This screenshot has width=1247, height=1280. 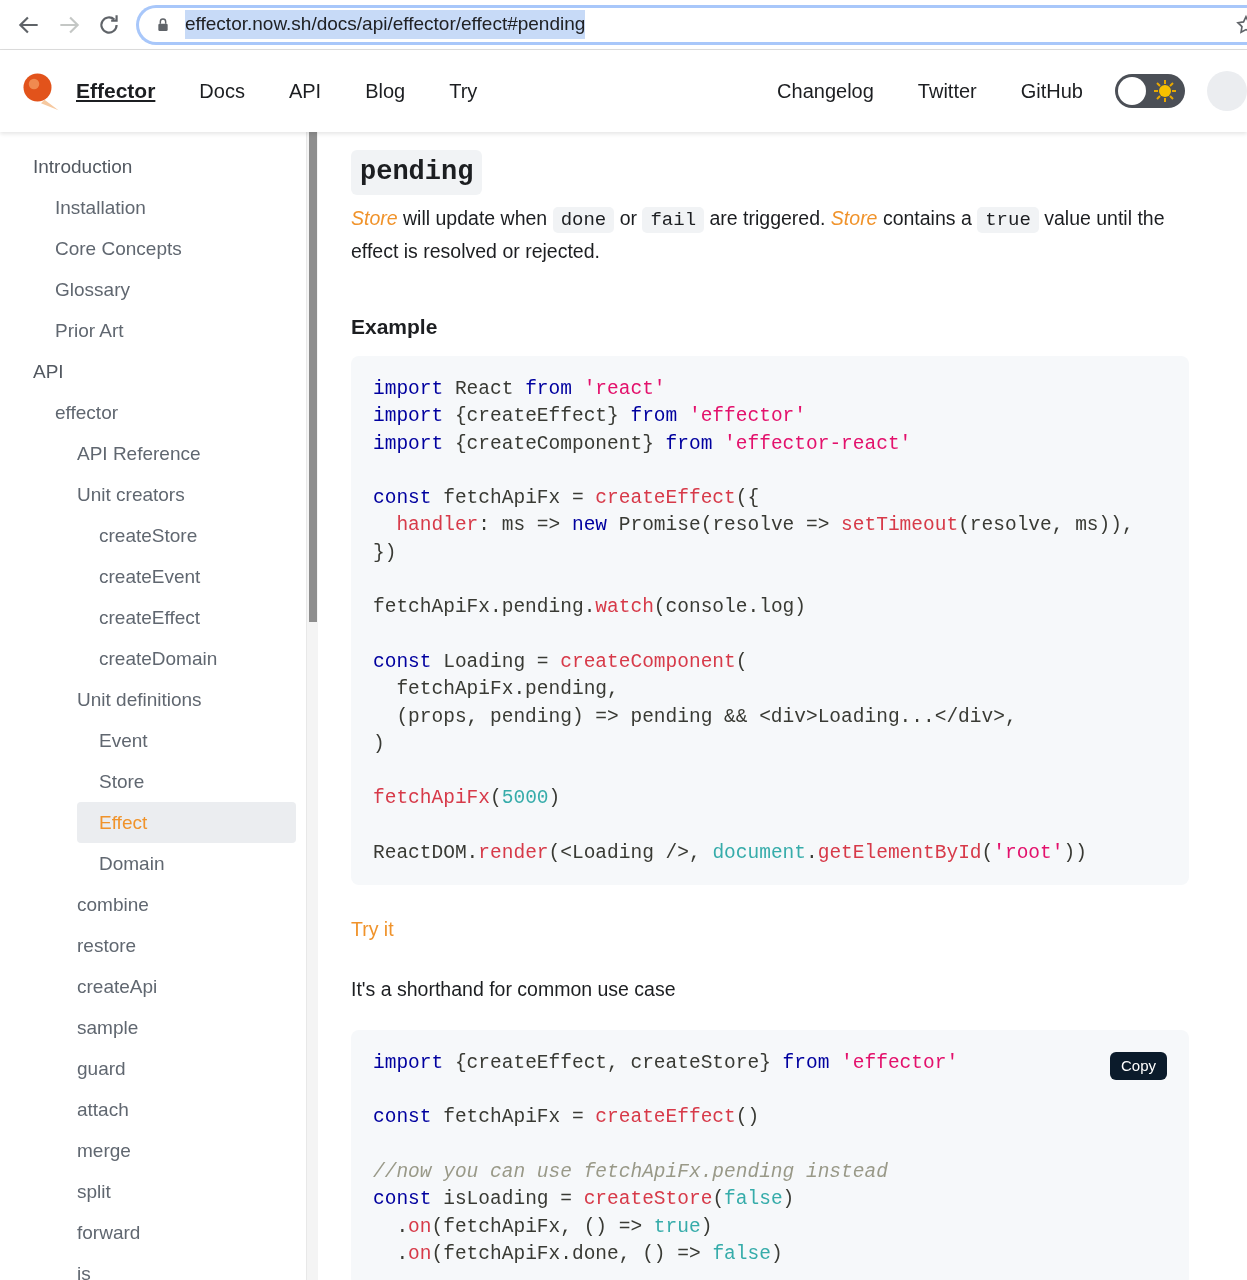 I want to click on code-line: const Loading = createComponent(, so click(x=560, y=662).